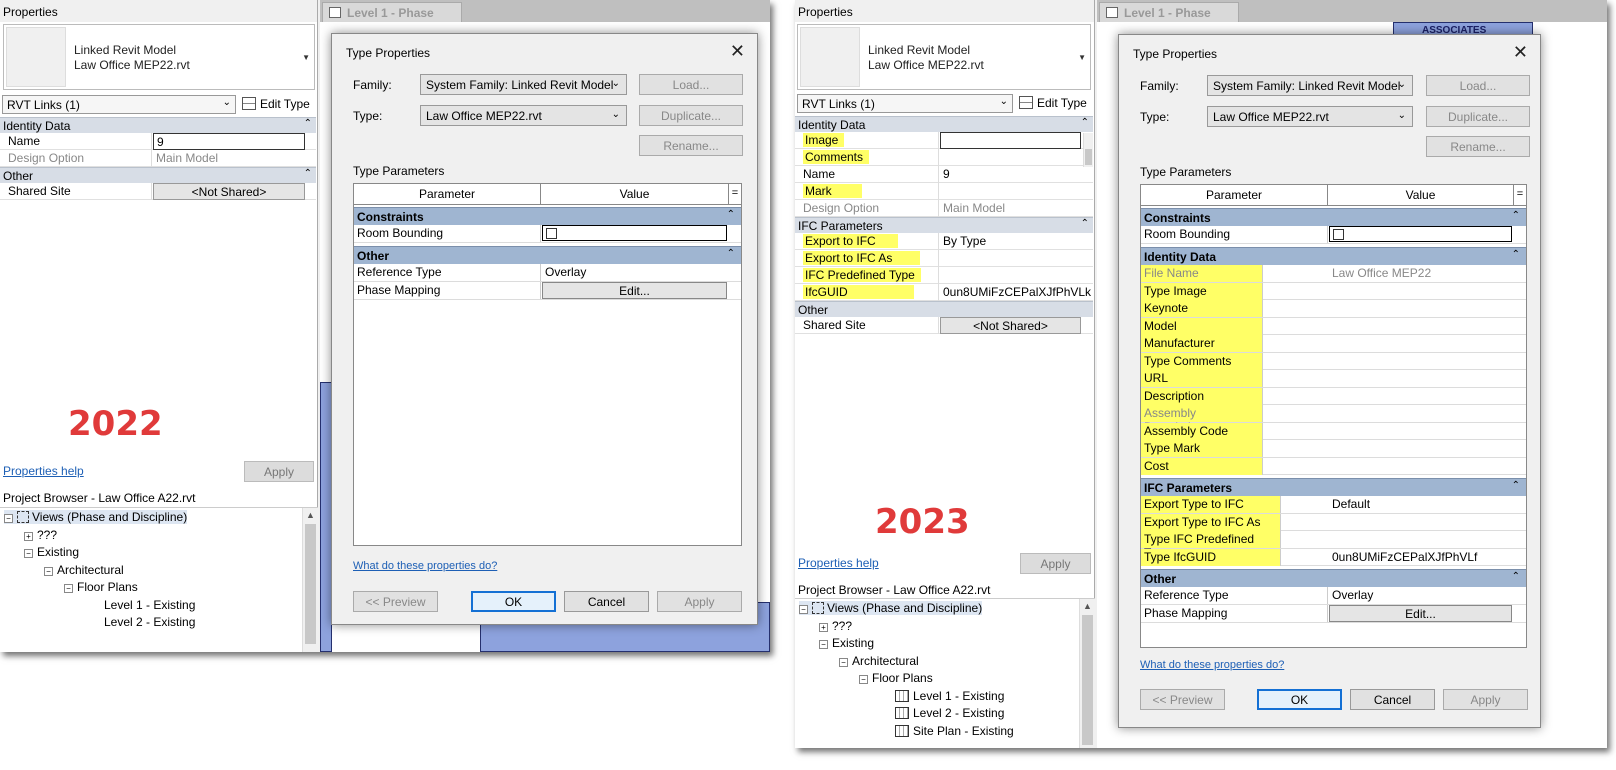 The image size is (1616, 770). What do you see at coordinates (954, 731) in the screenshot?
I see `tree-item-site-plan: Site Plan - Existing` at bounding box center [954, 731].